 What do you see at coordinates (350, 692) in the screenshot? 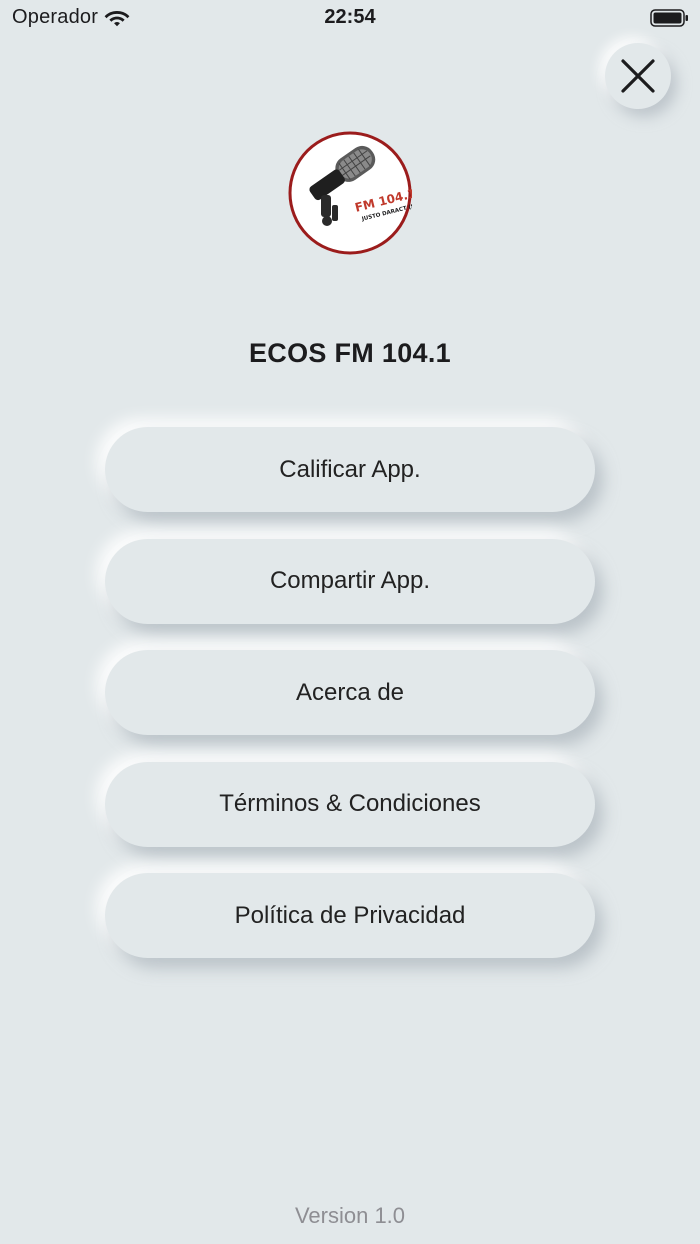
I see `about-button: Acerca de` at bounding box center [350, 692].